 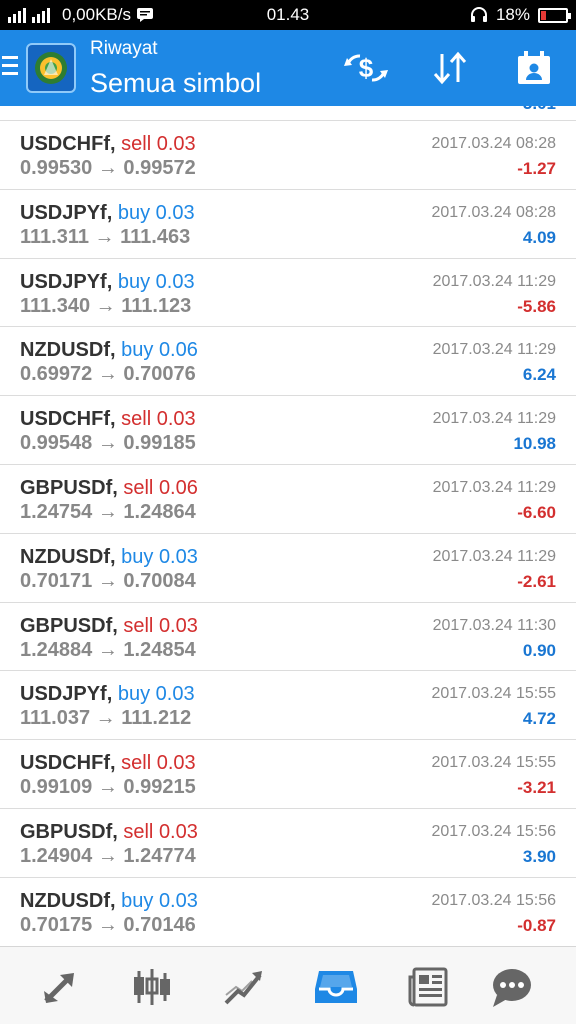 I want to click on calendar-user-icon, so click(x=534, y=68).